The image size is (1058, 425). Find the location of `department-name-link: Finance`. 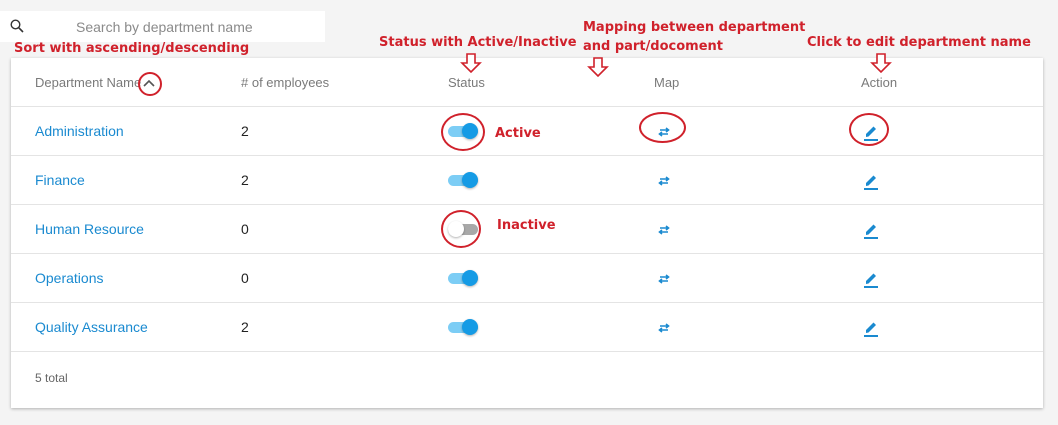

department-name-link: Finance is located at coordinates (60, 180).